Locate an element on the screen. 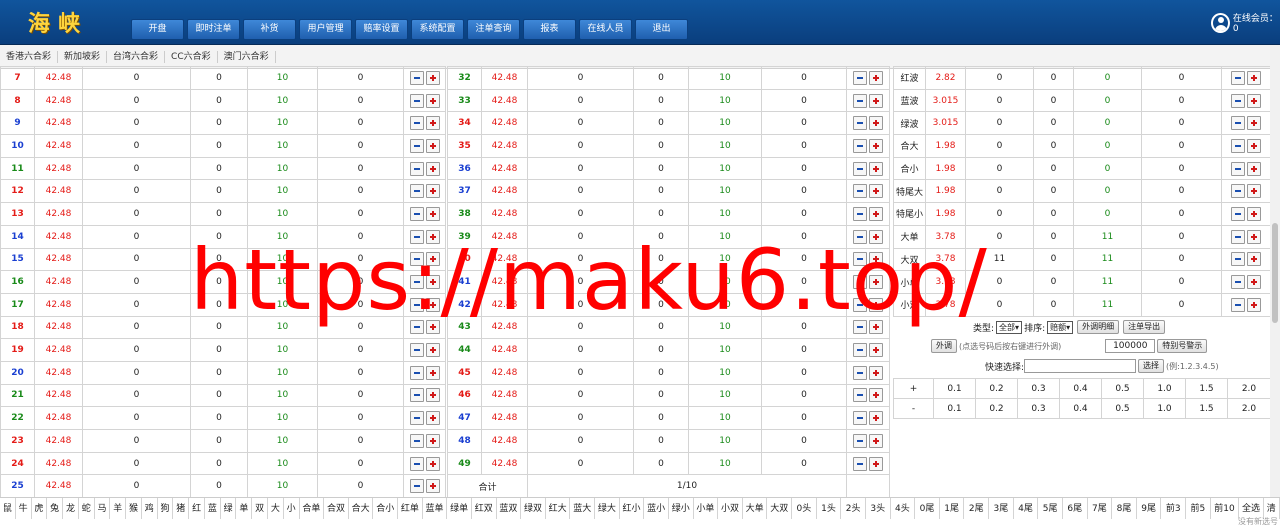 The height and width of the screenshot is (527, 1280). quick-select-item: 绿单 is located at coordinates (459, 508).